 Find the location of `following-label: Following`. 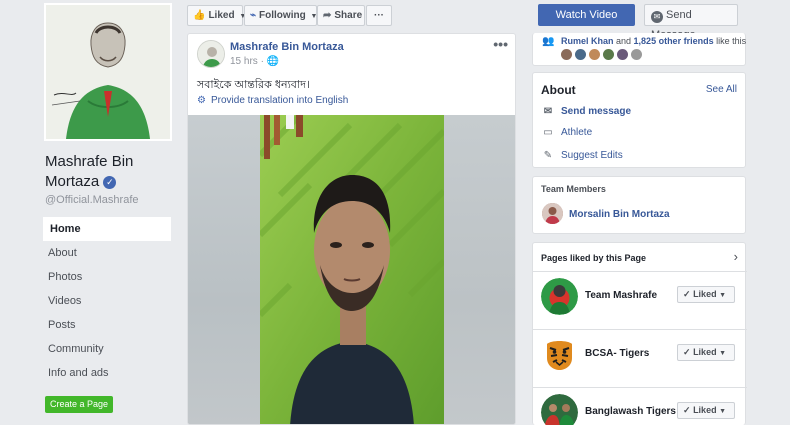

following-label: Following is located at coordinates (282, 15).